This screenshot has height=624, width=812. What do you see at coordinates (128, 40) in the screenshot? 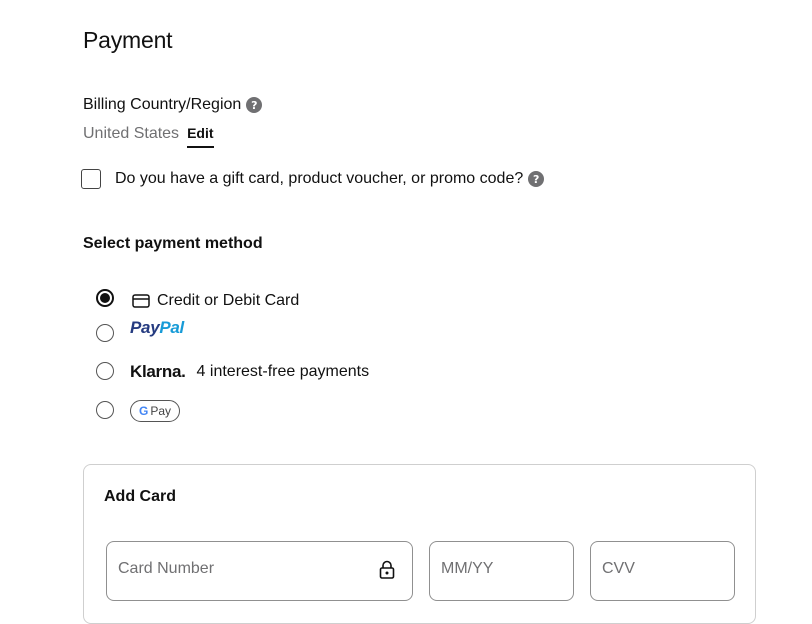
I see `page-title: Payment` at bounding box center [128, 40].